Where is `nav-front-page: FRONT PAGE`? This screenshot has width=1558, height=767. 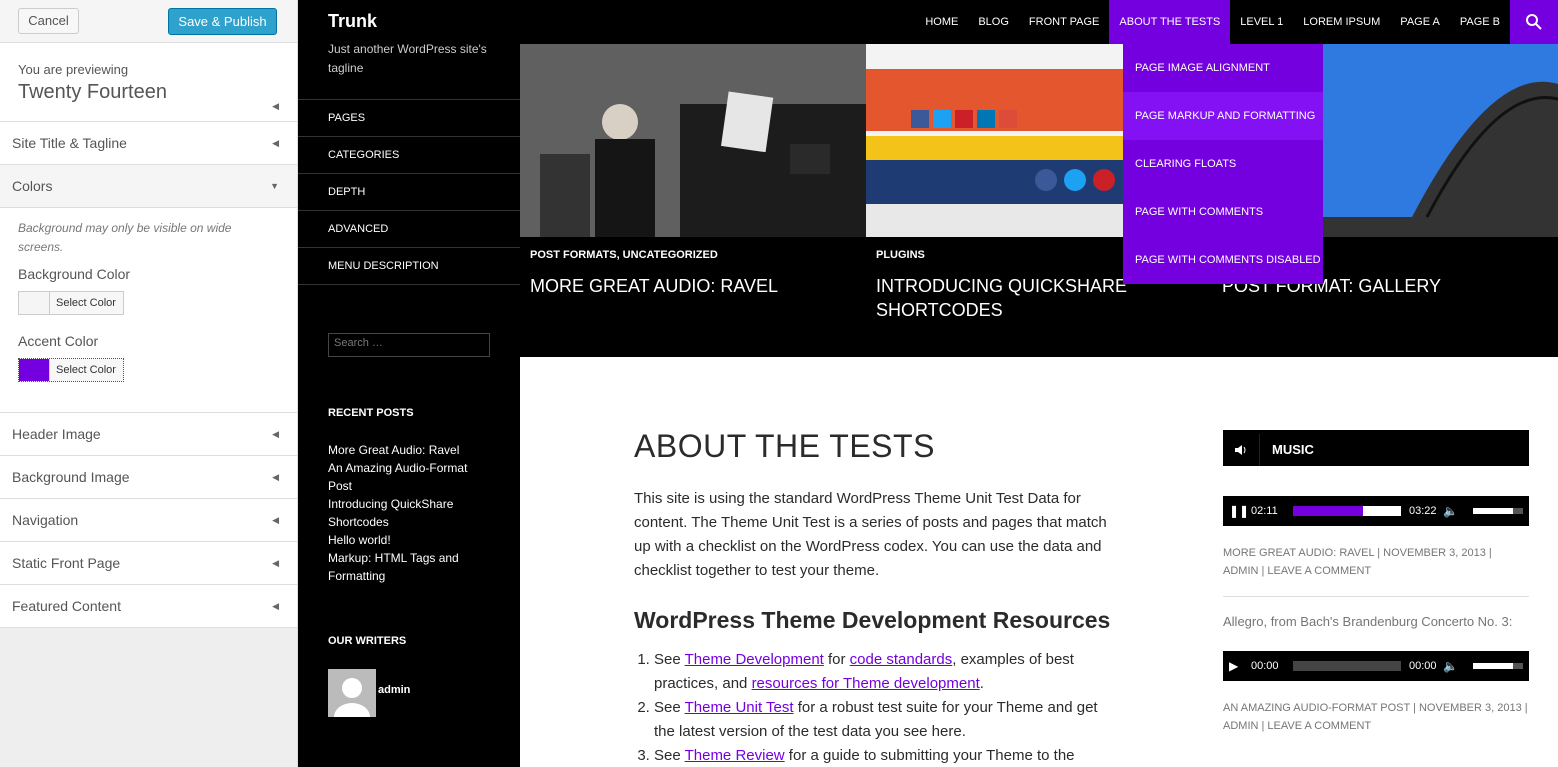
nav-front-page: FRONT PAGE is located at coordinates (1064, 22).